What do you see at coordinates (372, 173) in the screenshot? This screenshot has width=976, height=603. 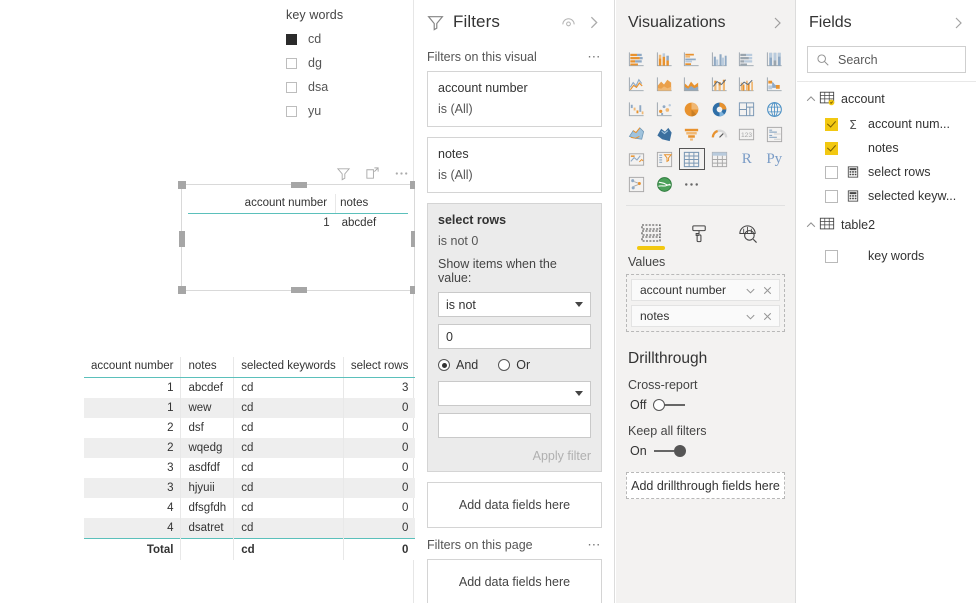 I see `focus-mode-icon` at bounding box center [372, 173].